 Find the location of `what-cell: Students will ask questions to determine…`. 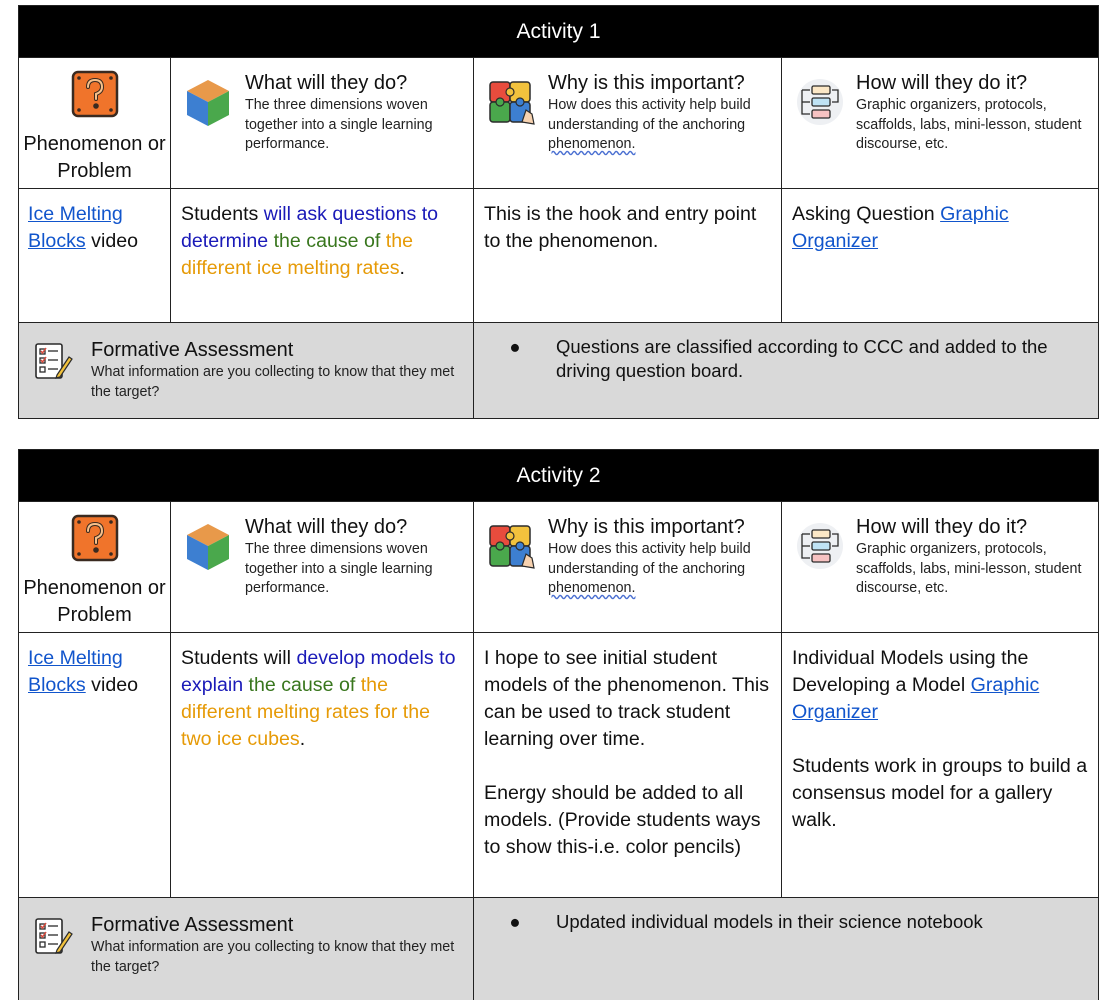

what-cell: Students will ask questions to determine… is located at coordinates (322, 255).